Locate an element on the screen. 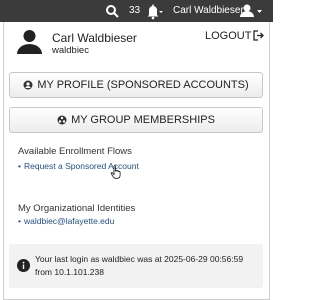 The width and height of the screenshot is (320, 300). hand-cursor-icon is located at coordinates (115, 172).